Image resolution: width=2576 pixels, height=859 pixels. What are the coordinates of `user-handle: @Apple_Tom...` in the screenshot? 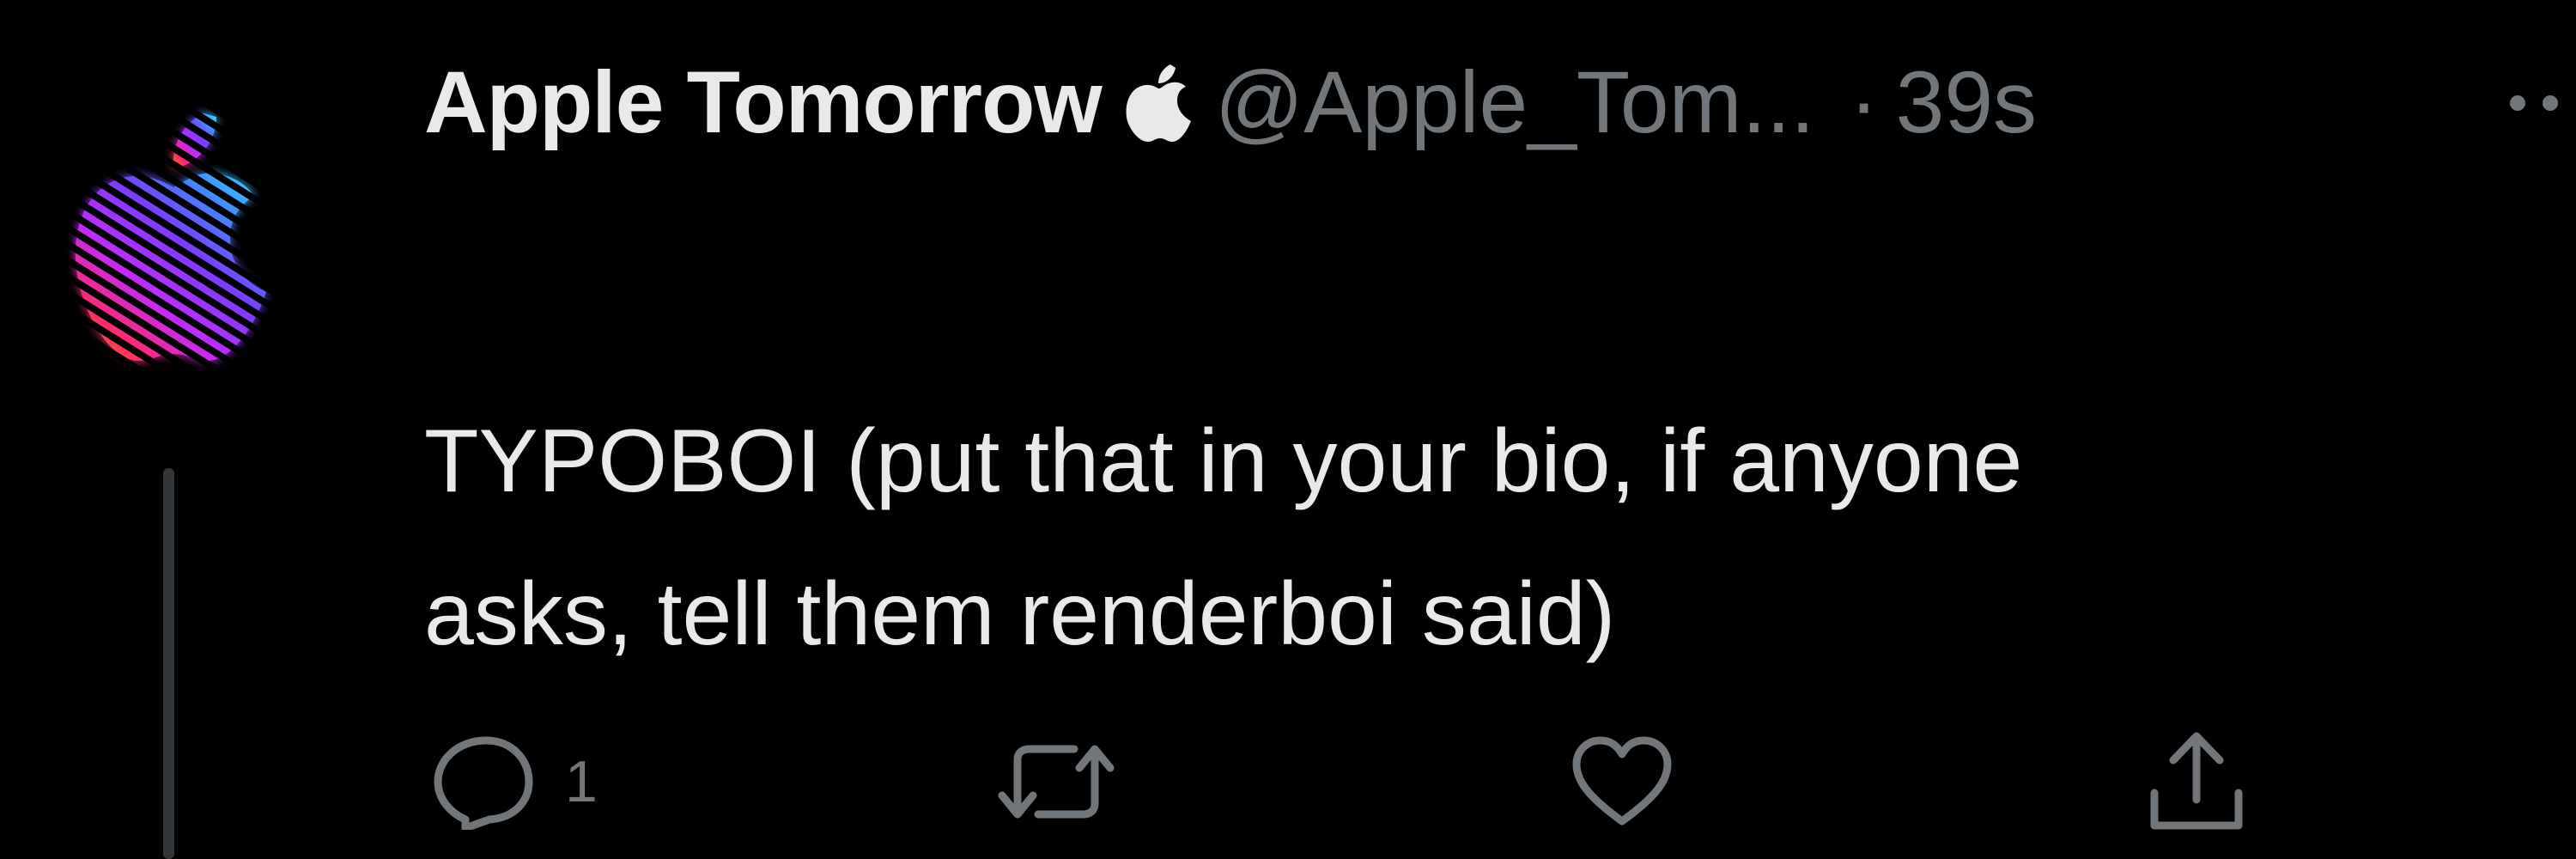 It's located at (1515, 102).